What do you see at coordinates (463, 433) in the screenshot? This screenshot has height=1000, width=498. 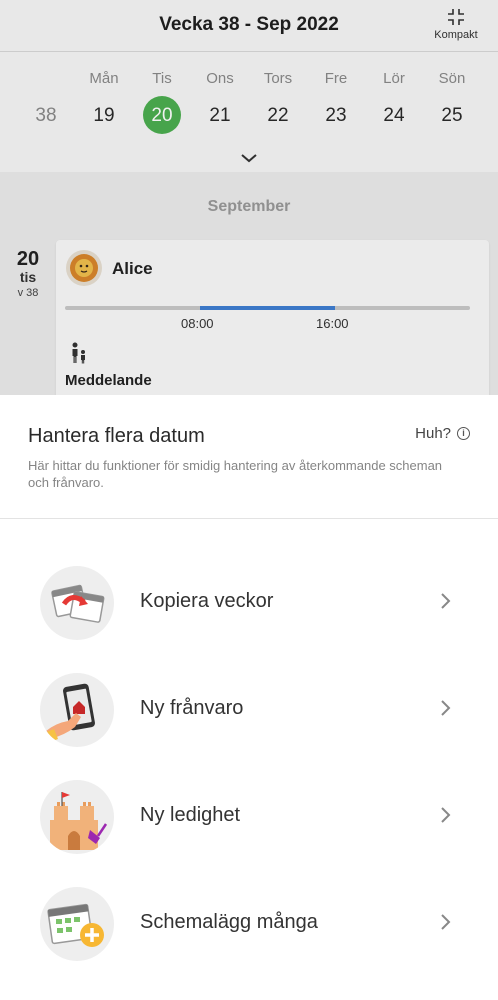 I see `info-icon: i` at bounding box center [463, 433].